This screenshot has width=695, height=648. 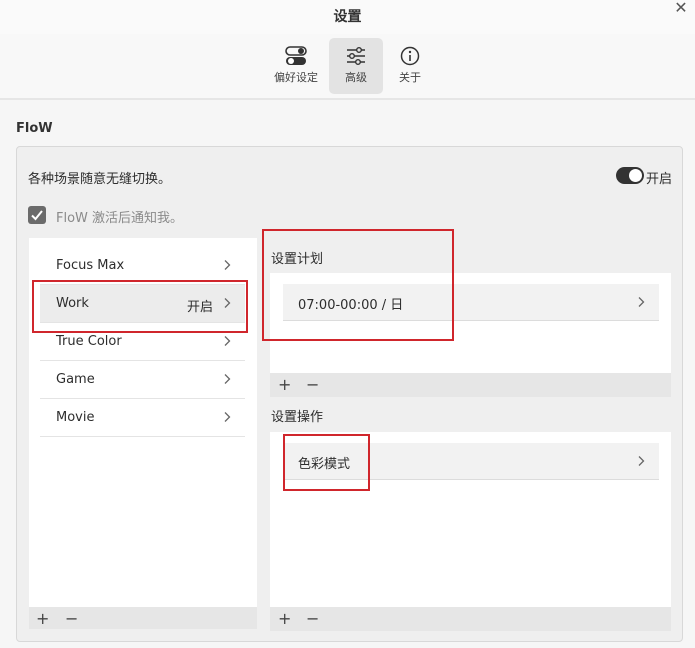 I want to click on scene-name: Game, so click(x=75, y=379).